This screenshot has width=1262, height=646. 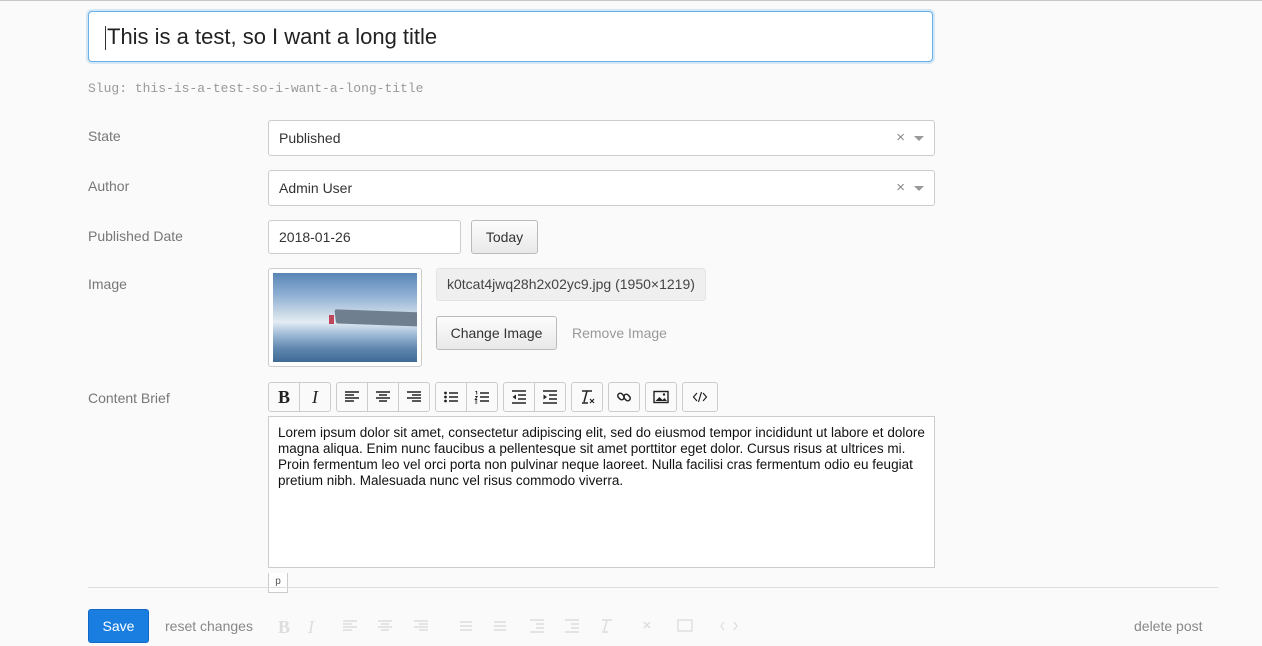 I want to click on reset-changes-link: reset changes, so click(x=209, y=626).